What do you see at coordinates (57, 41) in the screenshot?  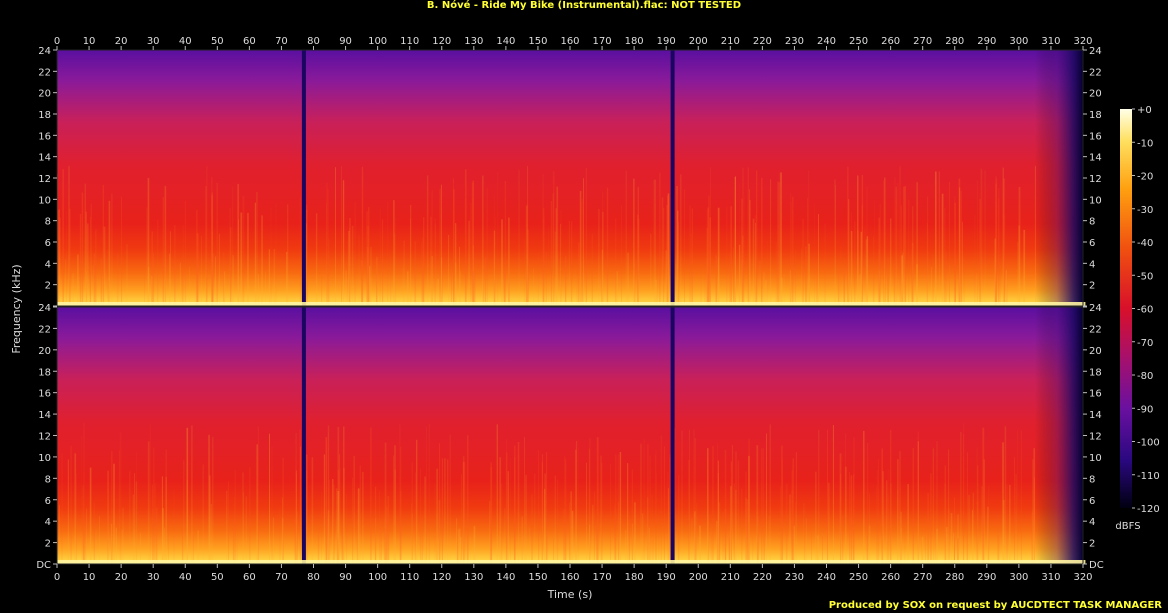 I see `x-tick-label: 0` at bounding box center [57, 41].